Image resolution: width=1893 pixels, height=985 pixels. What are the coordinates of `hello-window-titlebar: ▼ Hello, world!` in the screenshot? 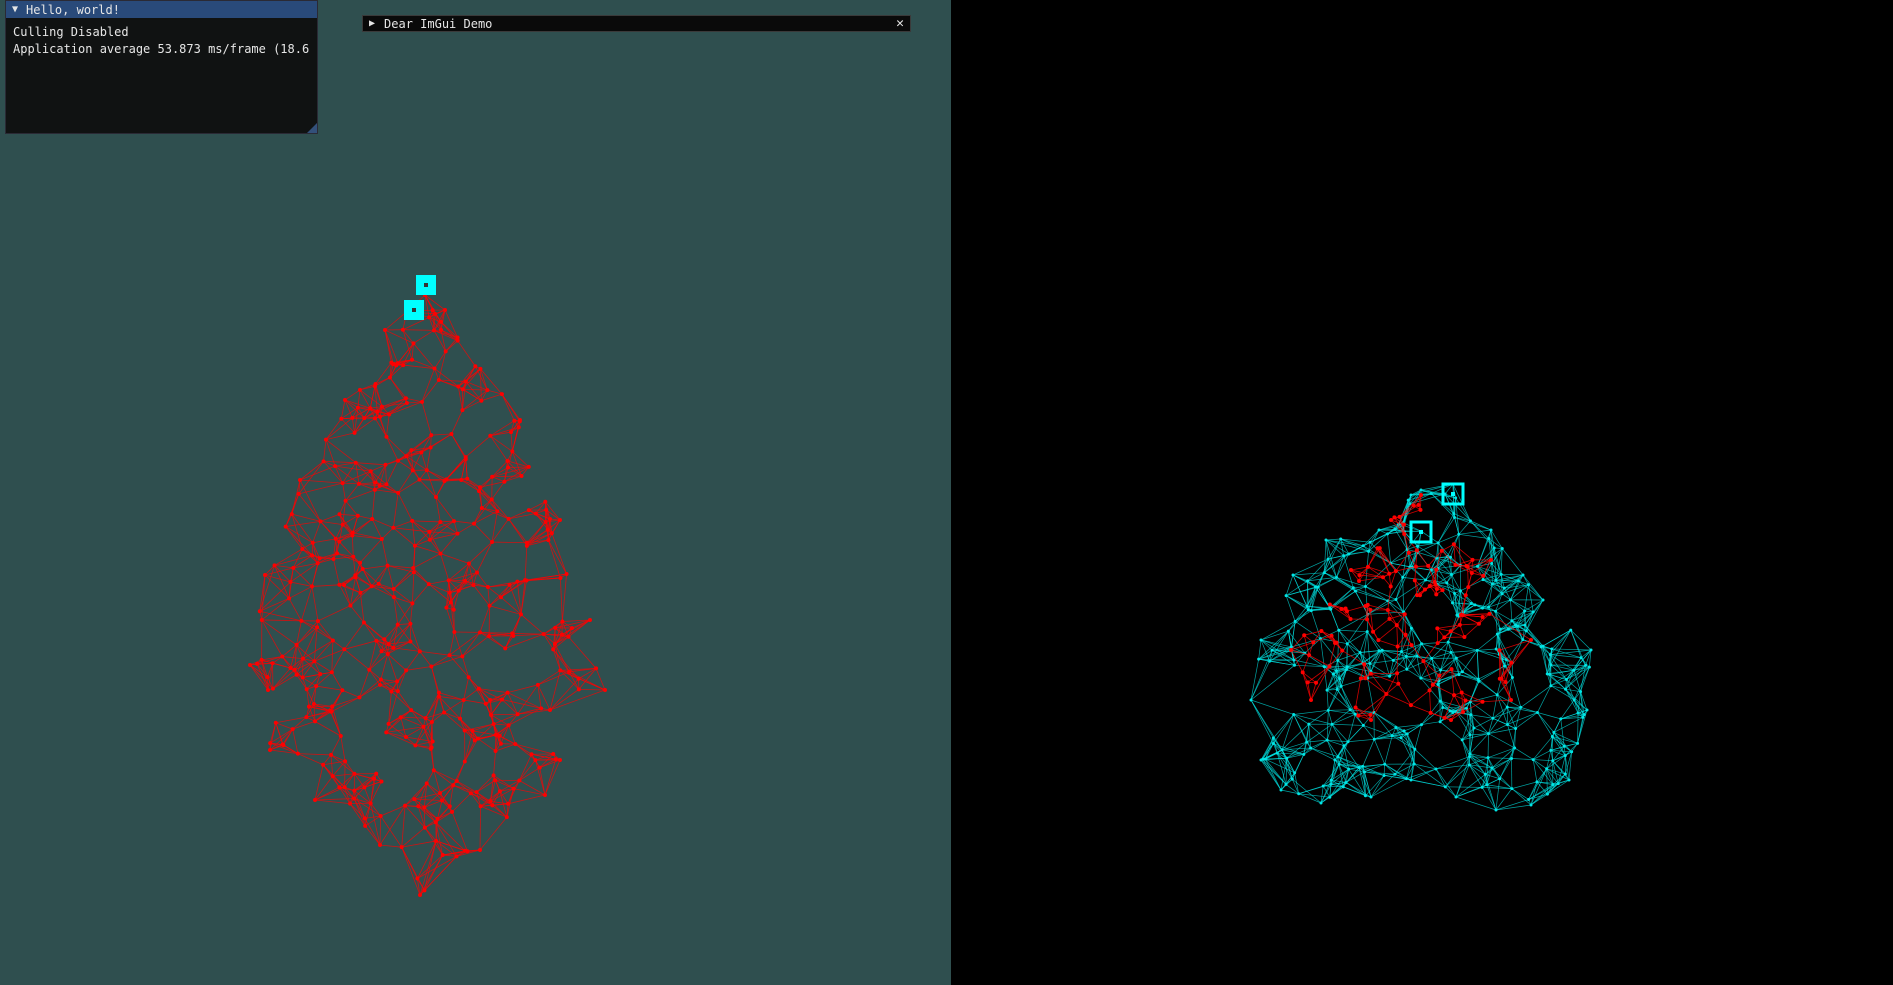 It's located at (161, 9).